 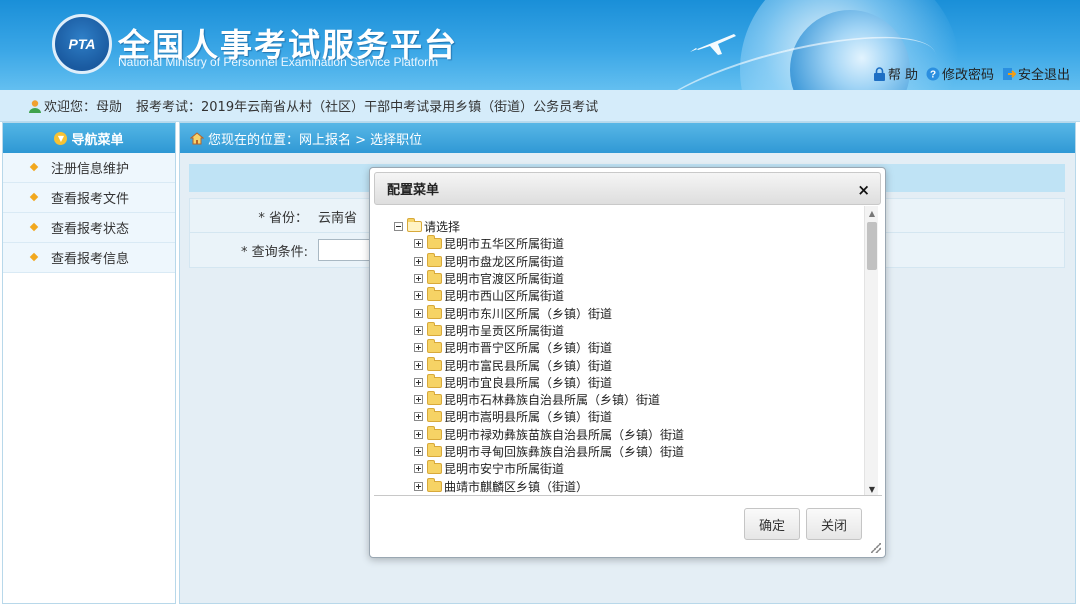 What do you see at coordinates (863, 190) in the screenshot?
I see `close-icon: ×` at bounding box center [863, 190].